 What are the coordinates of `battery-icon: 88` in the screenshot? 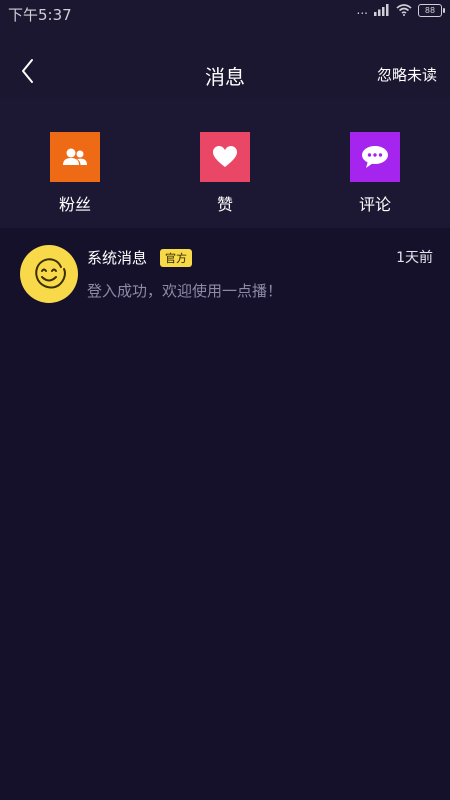 It's located at (431, 10).